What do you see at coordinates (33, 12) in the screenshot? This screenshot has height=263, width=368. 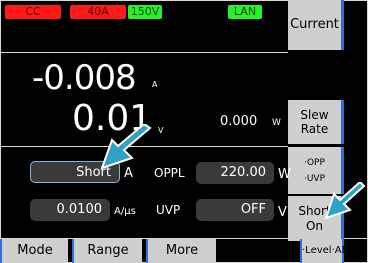 I see `status-mode-badge: CC` at bounding box center [33, 12].